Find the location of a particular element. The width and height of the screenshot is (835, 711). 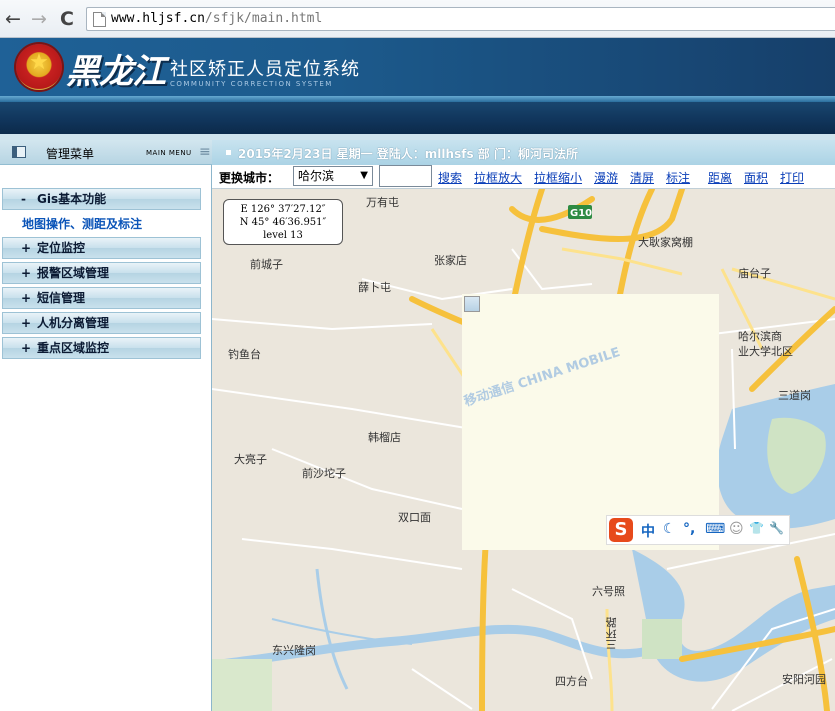

pan-link: 漫游 is located at coordinates (606, 177).